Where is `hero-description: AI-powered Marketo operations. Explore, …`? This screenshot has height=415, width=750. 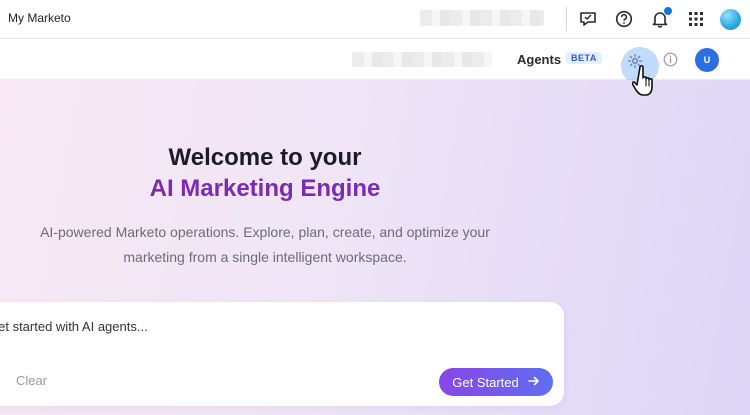 hero-description: AI-powered Marketo operations. Explore, … is located at coordinates (265, 245).